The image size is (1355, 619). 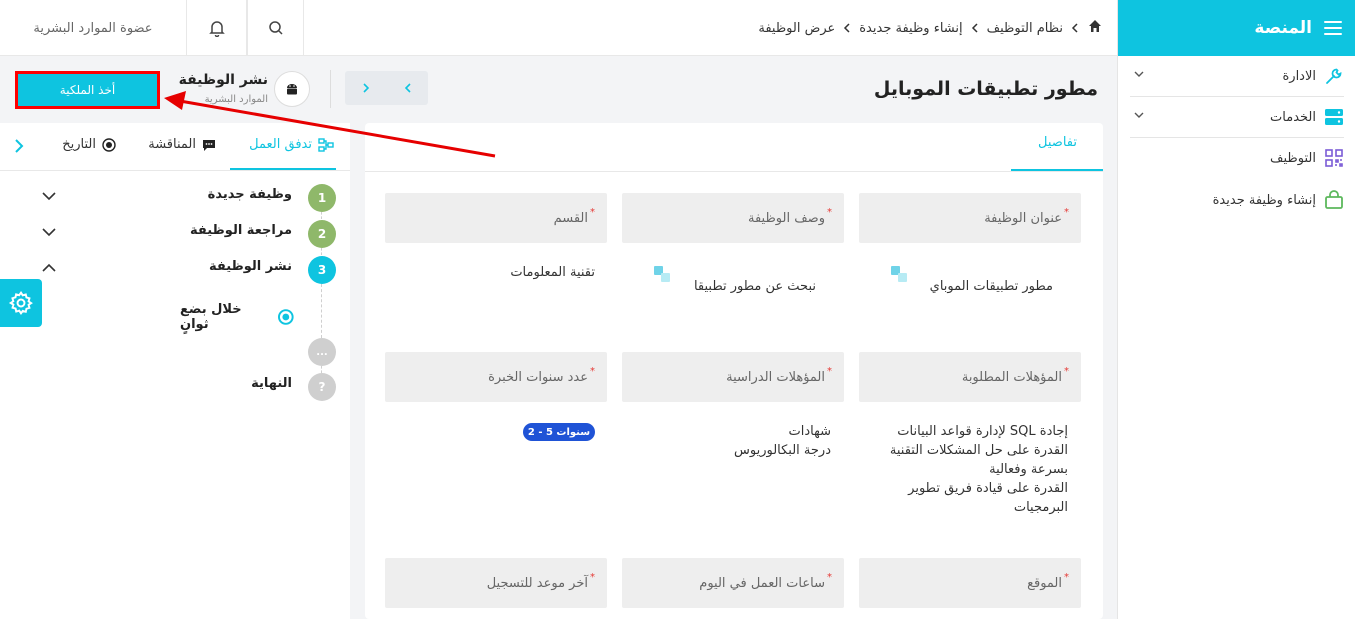 I want to click on sidebar-item-label: إنشاء وظيفة جديدة, so click(x=1264, y=200).